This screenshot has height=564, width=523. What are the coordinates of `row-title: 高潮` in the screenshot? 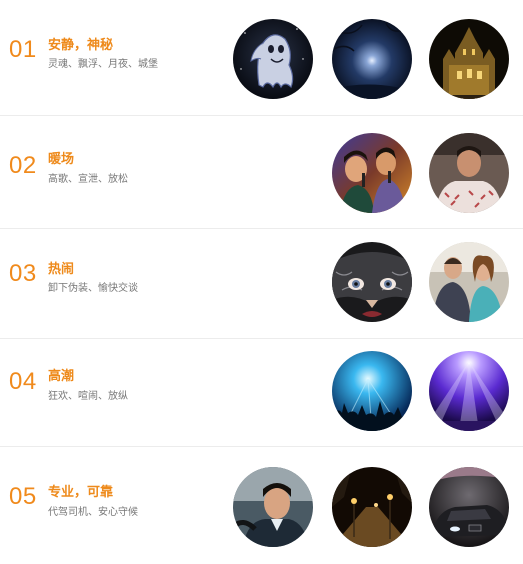 It's located at (61, 376).